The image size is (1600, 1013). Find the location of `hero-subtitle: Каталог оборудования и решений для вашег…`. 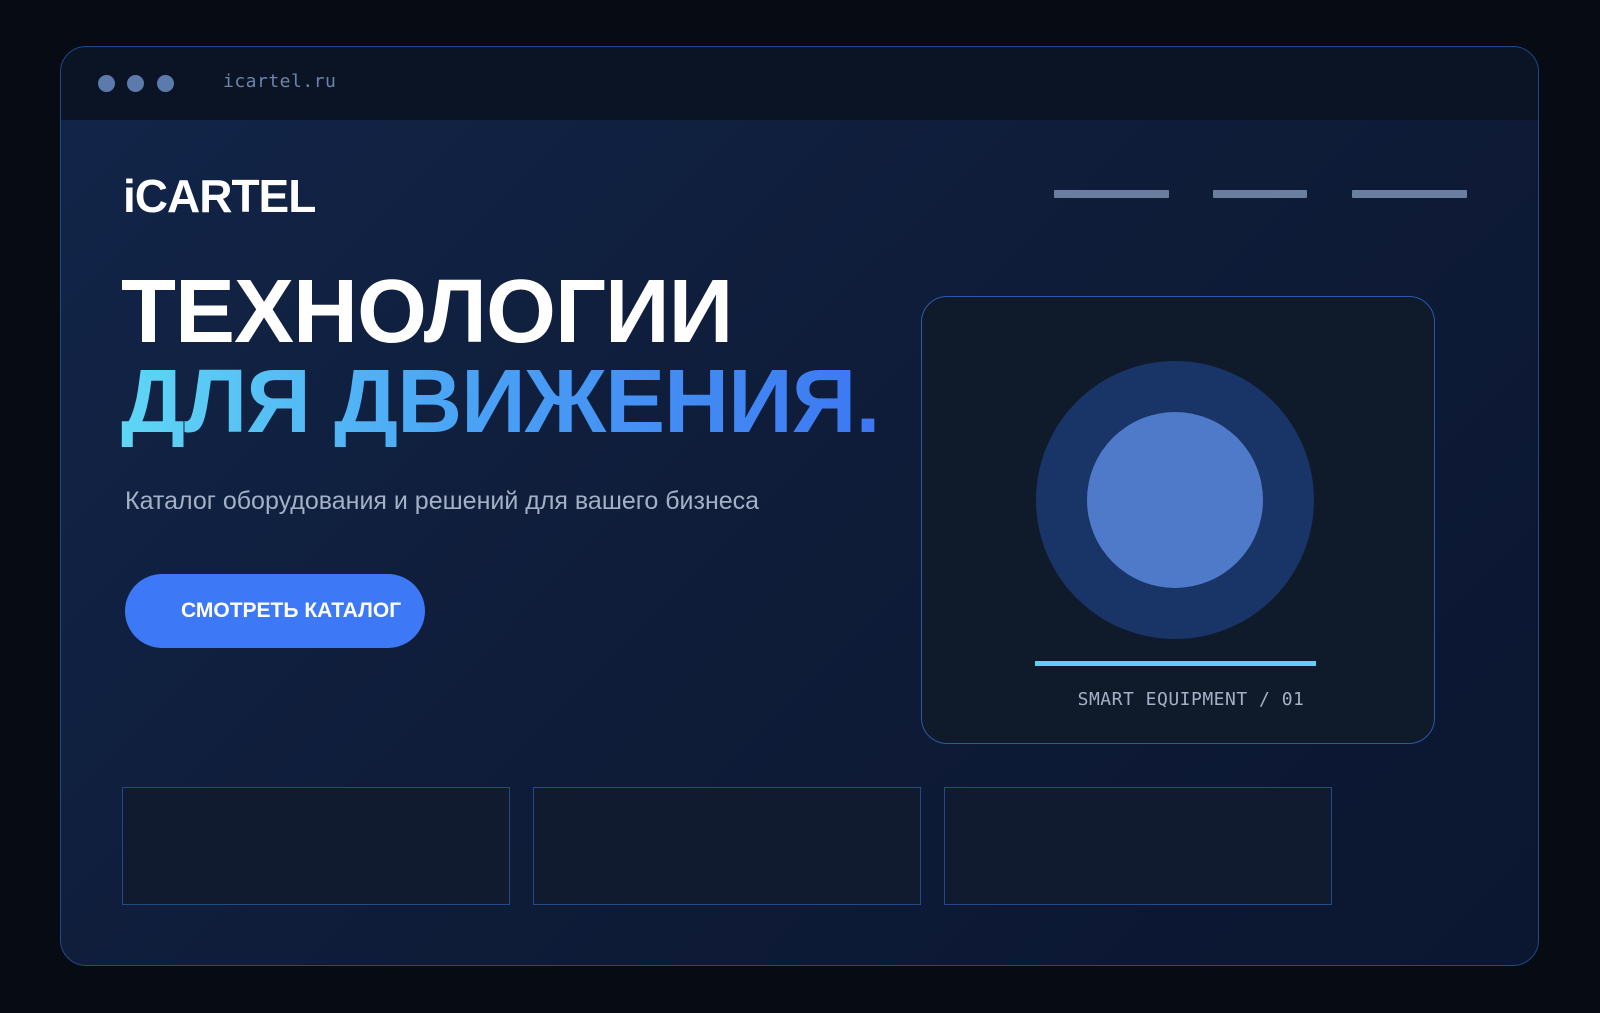

hero-subtitle: Каталог оборудования и решений для вашег… is located at coordinates (442, 501).